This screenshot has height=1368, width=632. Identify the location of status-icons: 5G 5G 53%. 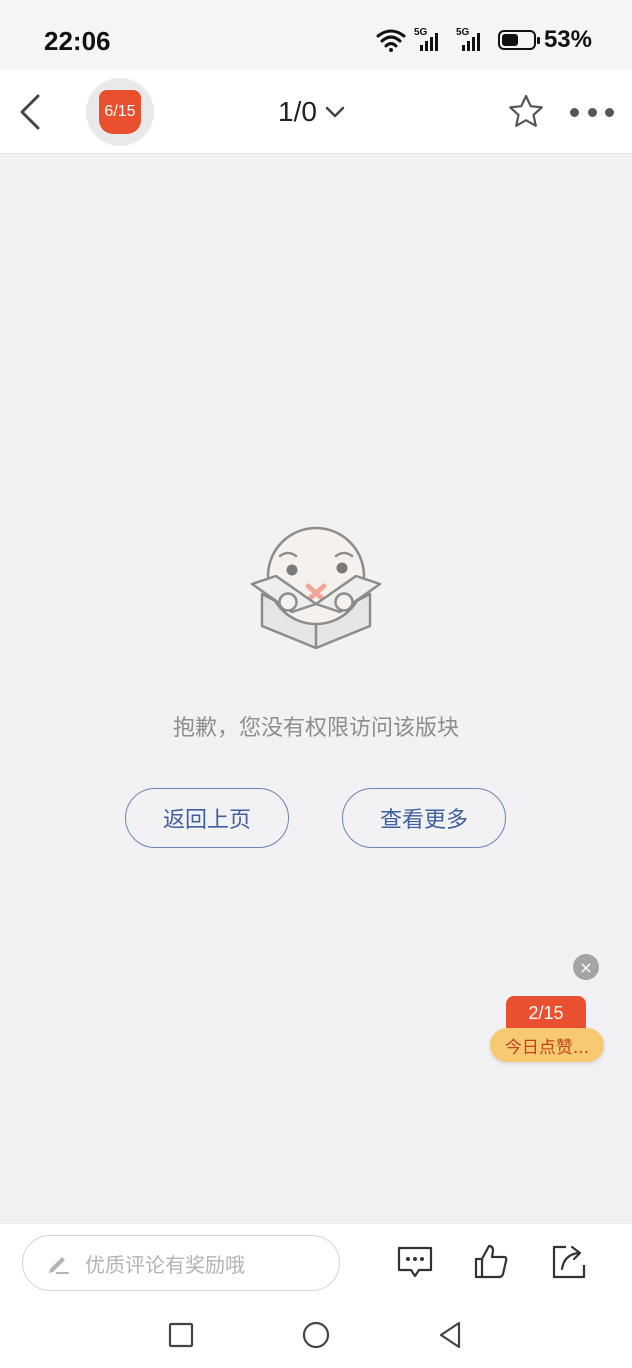
(484, 40).